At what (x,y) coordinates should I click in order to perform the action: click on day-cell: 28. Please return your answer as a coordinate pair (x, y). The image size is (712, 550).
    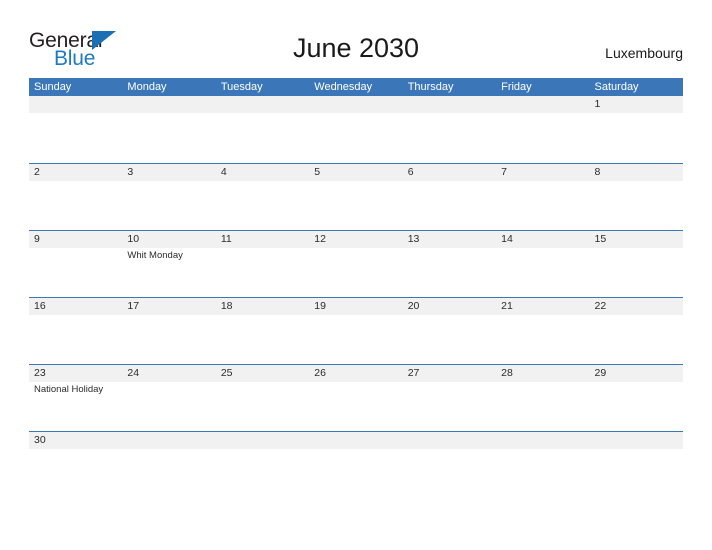
    Looking at the image, I should click on (542, 398).